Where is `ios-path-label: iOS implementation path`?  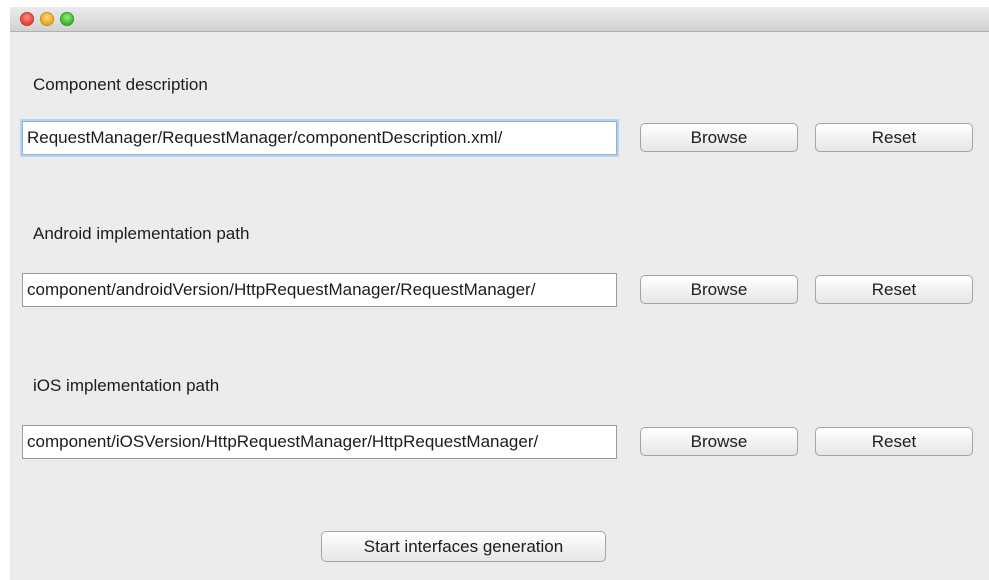
ios-path-label: iOS implementation path is located at coordinates (126, 385).